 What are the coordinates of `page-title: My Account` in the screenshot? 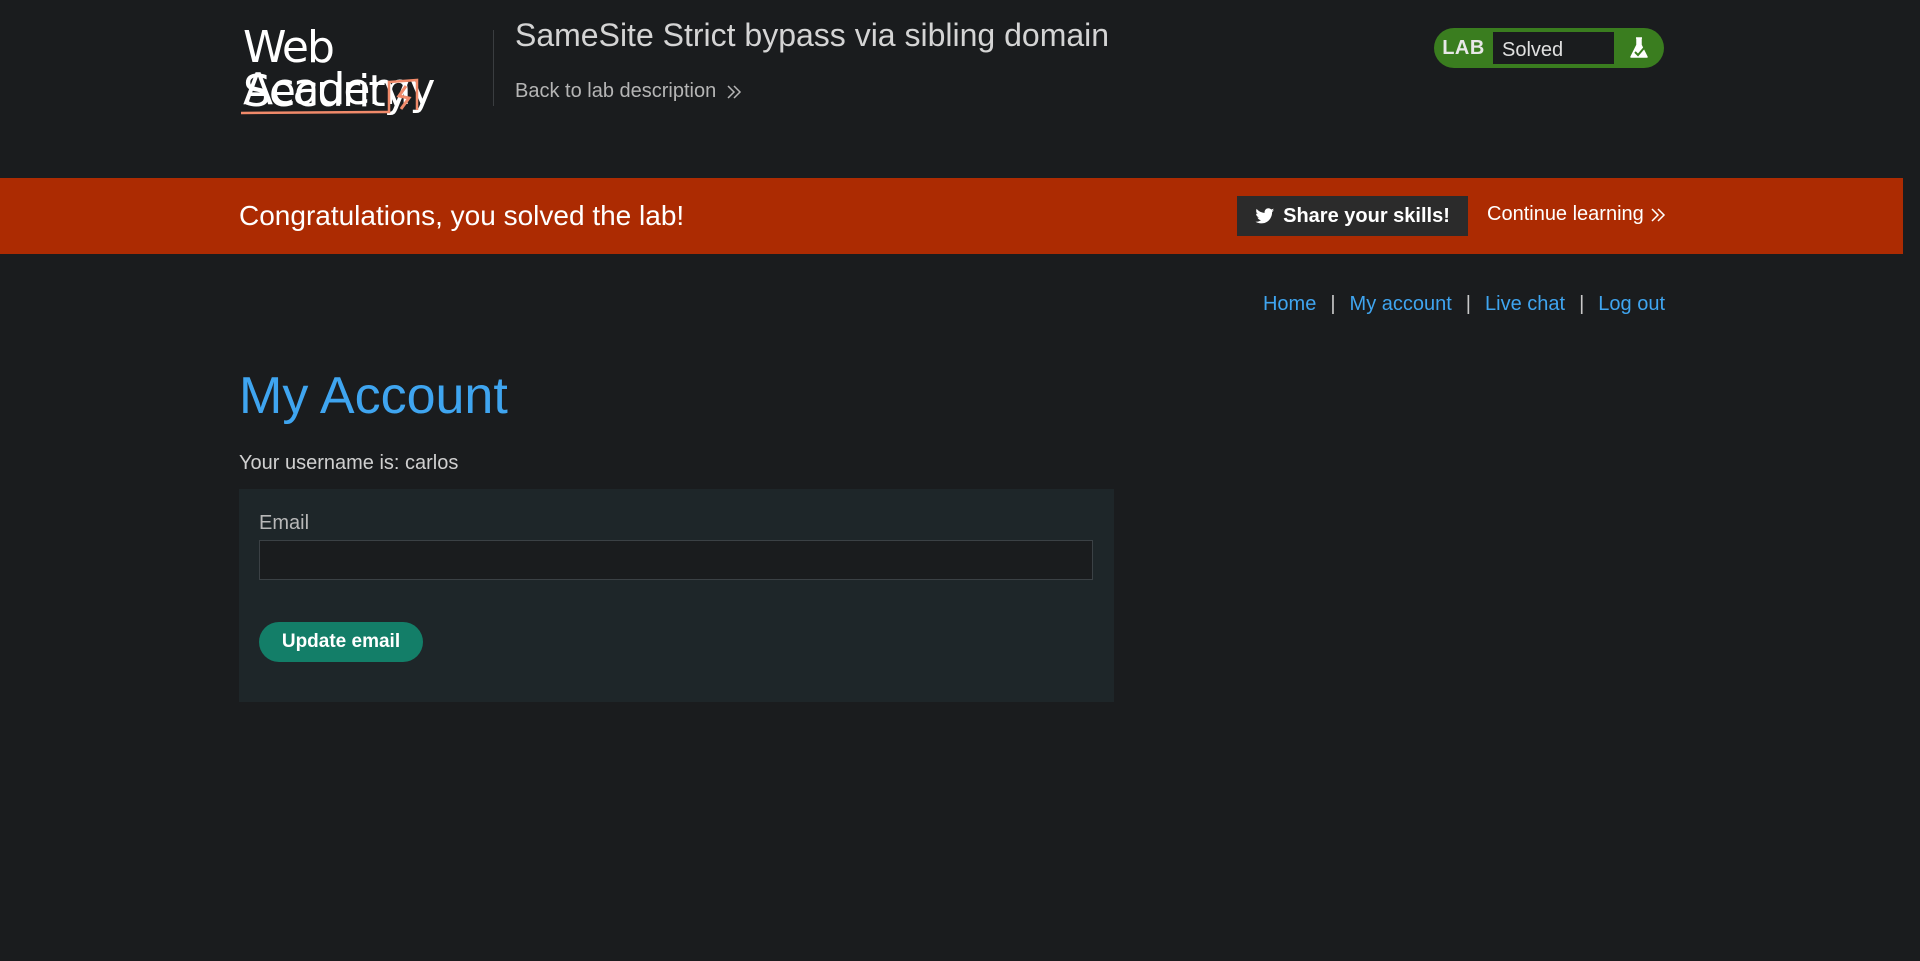 It's located at (373, 396).